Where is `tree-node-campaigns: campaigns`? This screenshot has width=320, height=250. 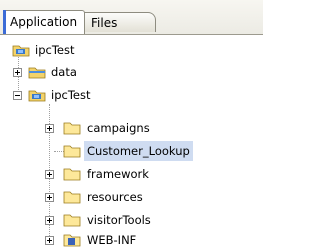
tree-node-campaigns: campaigns is located at coordinates (131, 128).